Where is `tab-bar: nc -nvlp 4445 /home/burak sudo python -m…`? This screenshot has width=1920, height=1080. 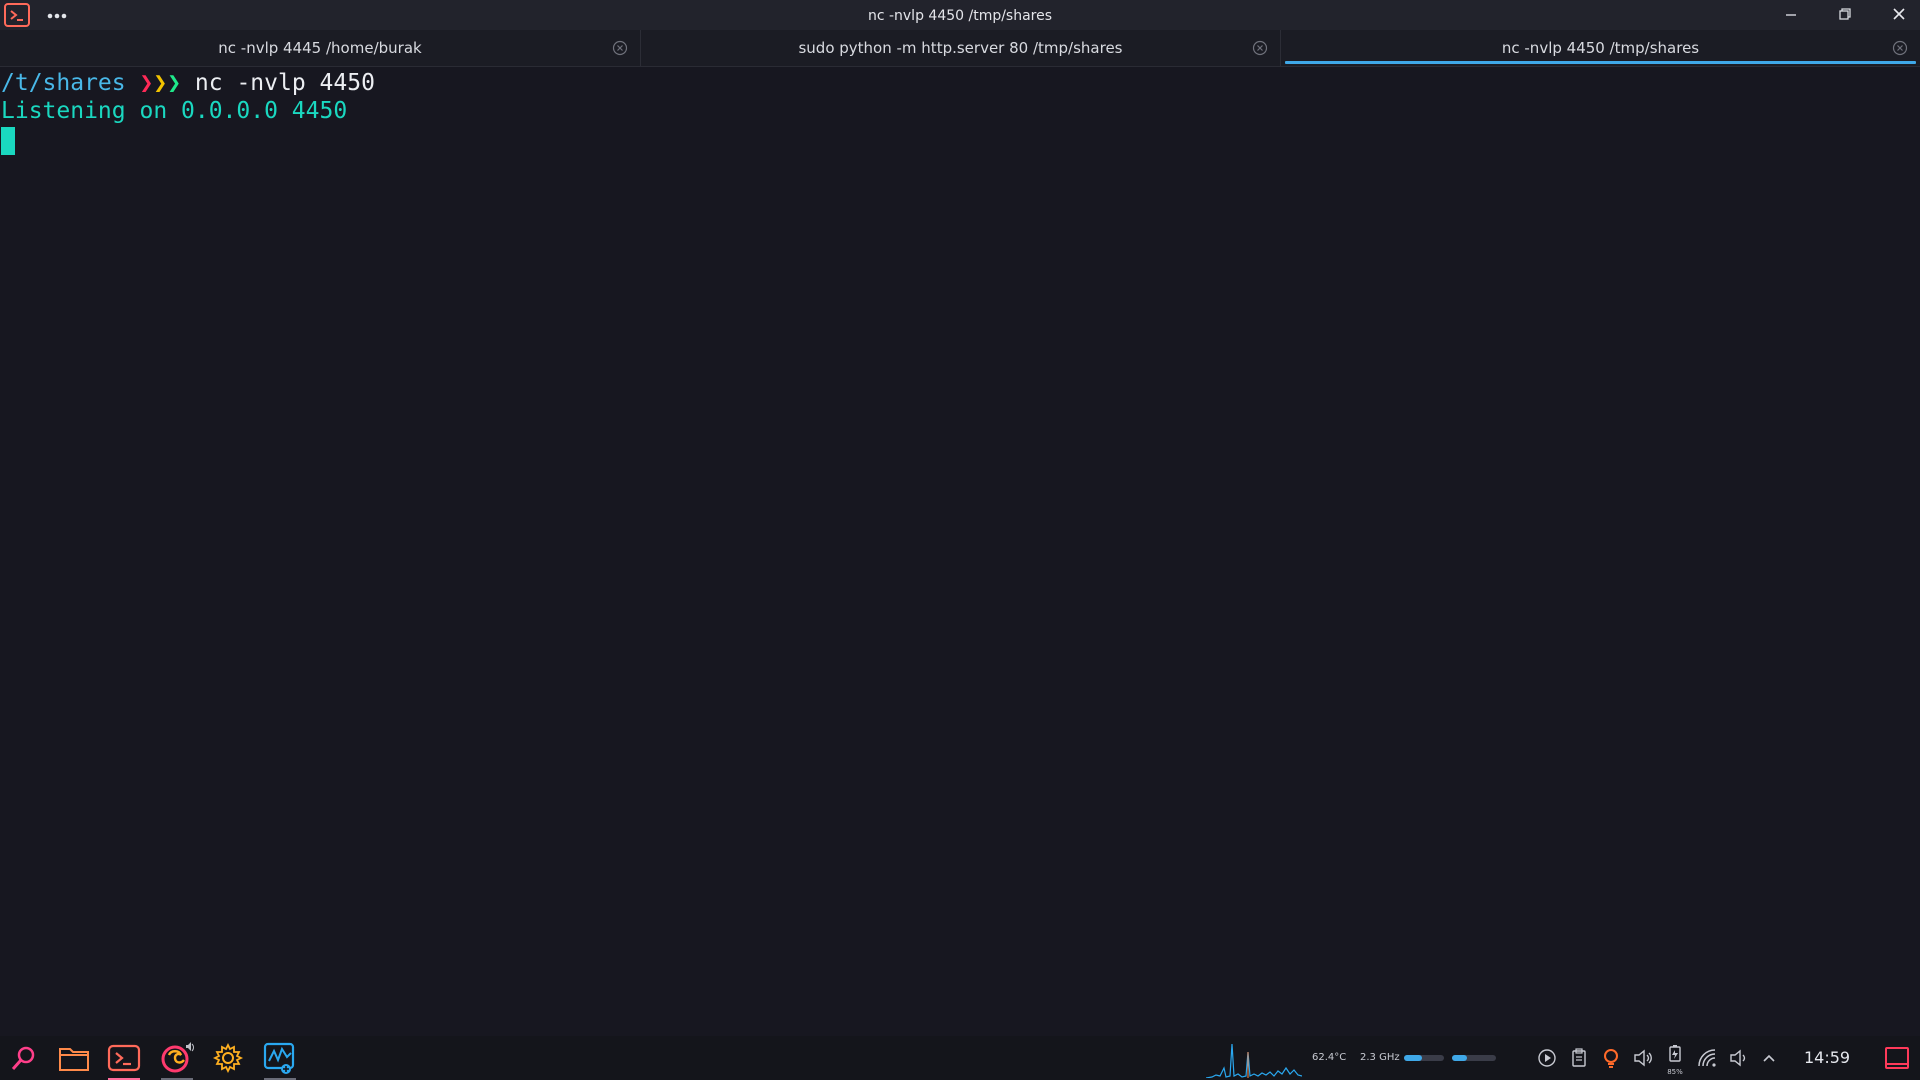 tab-bar: nc -nvlp 4445 /home/burak sudo python -m… is located at coordinates (960, 48).